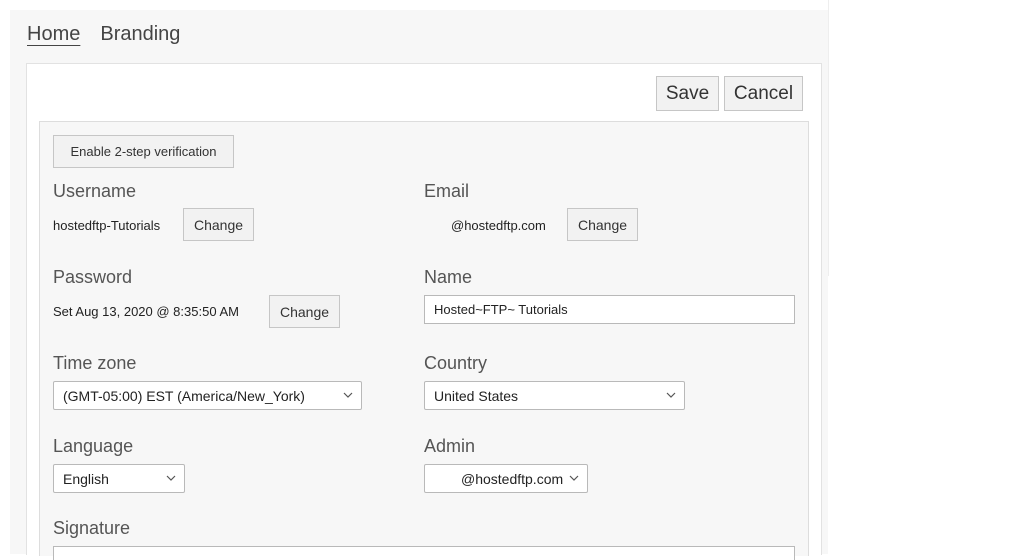 This screenshot has height=560, width=1024. I want to click on change-username-button: Change, so click(219, 224).